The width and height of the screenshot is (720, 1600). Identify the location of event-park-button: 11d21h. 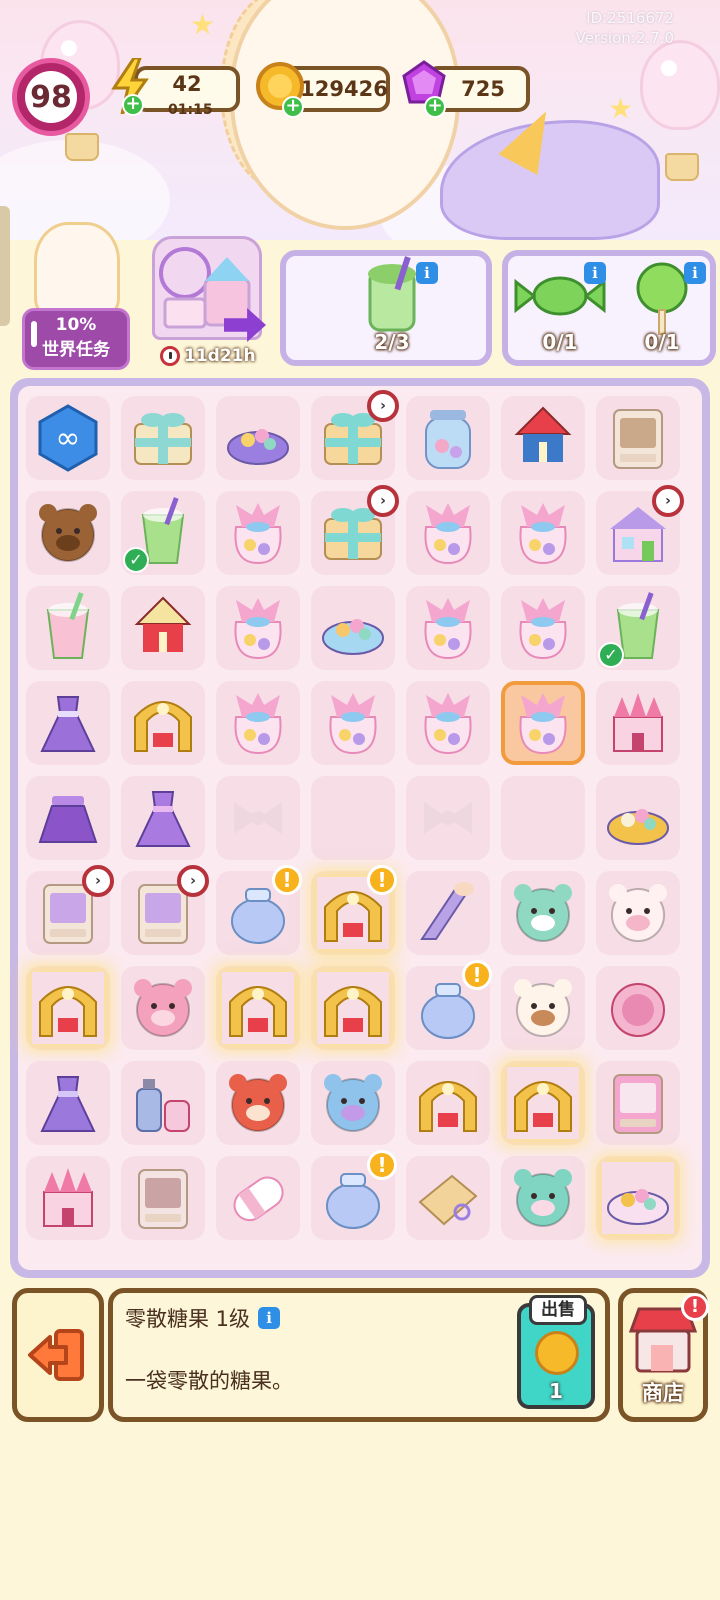
(207, 302).